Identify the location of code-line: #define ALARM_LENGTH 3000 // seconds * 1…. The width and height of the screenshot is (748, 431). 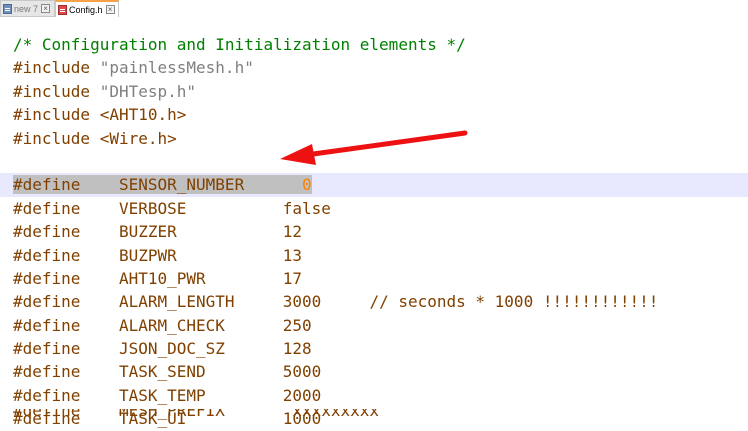
(374, 301).